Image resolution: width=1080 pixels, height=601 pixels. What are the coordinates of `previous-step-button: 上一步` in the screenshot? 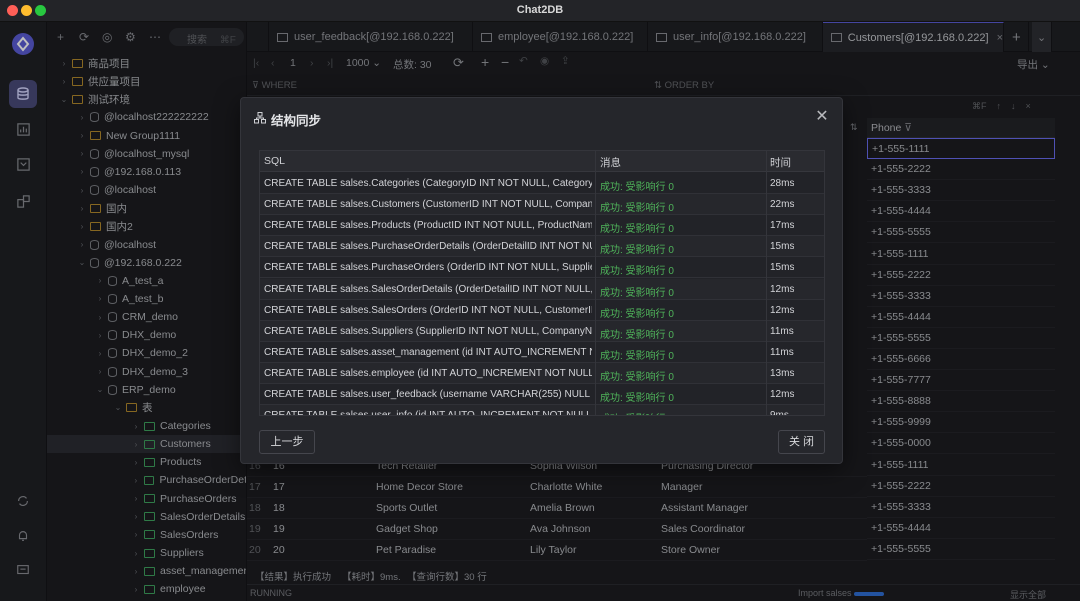 It's located at (287, 442).